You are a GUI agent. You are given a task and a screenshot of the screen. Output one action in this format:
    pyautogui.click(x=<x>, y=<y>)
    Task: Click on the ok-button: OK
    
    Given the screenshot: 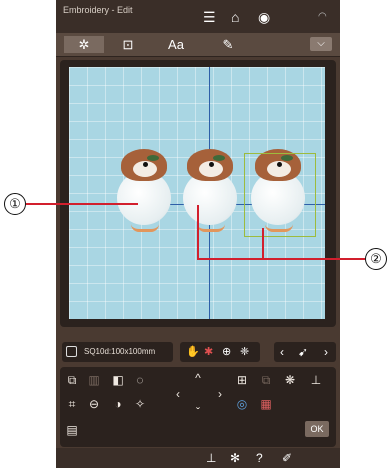 What is the action you would take?
    pyautogui.click(x=317, y=429)
    